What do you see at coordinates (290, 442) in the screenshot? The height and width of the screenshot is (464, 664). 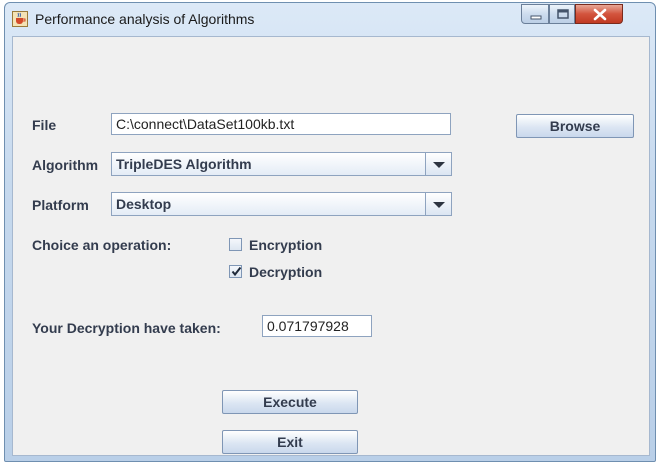 I see `exit-button: Exit` at bounding box center [290, 442].